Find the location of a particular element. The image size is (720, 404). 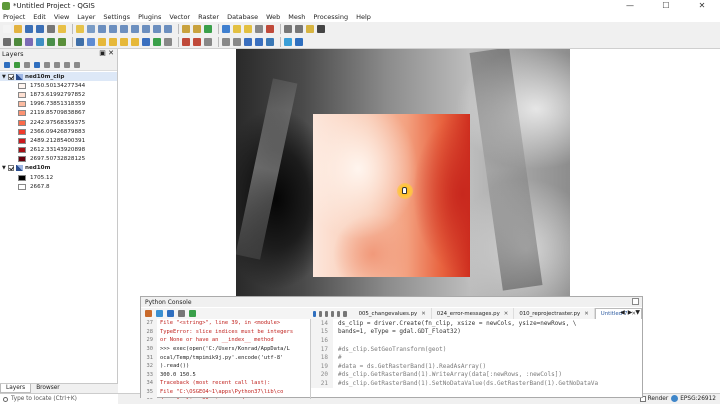

select-icon is located at coordinates (237, 28).